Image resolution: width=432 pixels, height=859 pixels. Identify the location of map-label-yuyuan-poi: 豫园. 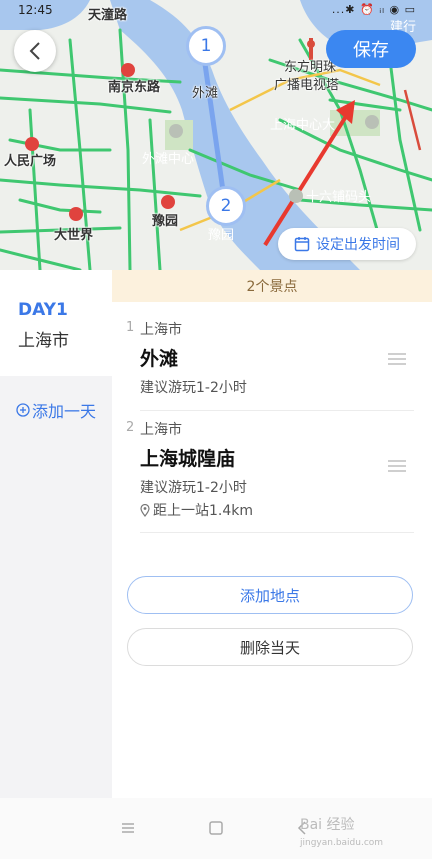
(221, 235).